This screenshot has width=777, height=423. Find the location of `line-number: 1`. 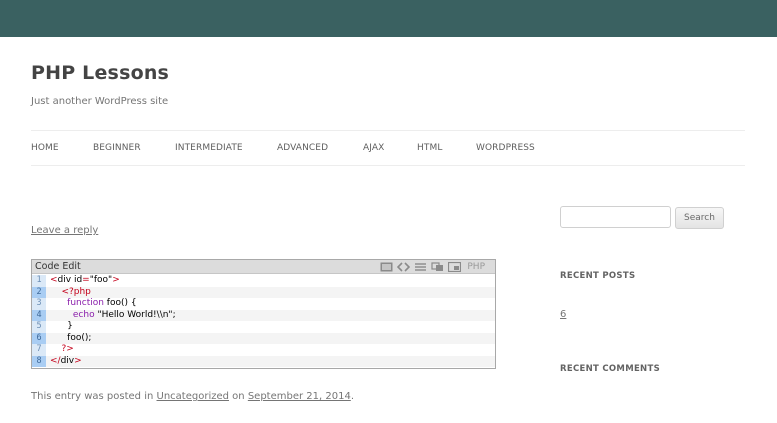

line-number: 1 is located at coordinates (39, 281).